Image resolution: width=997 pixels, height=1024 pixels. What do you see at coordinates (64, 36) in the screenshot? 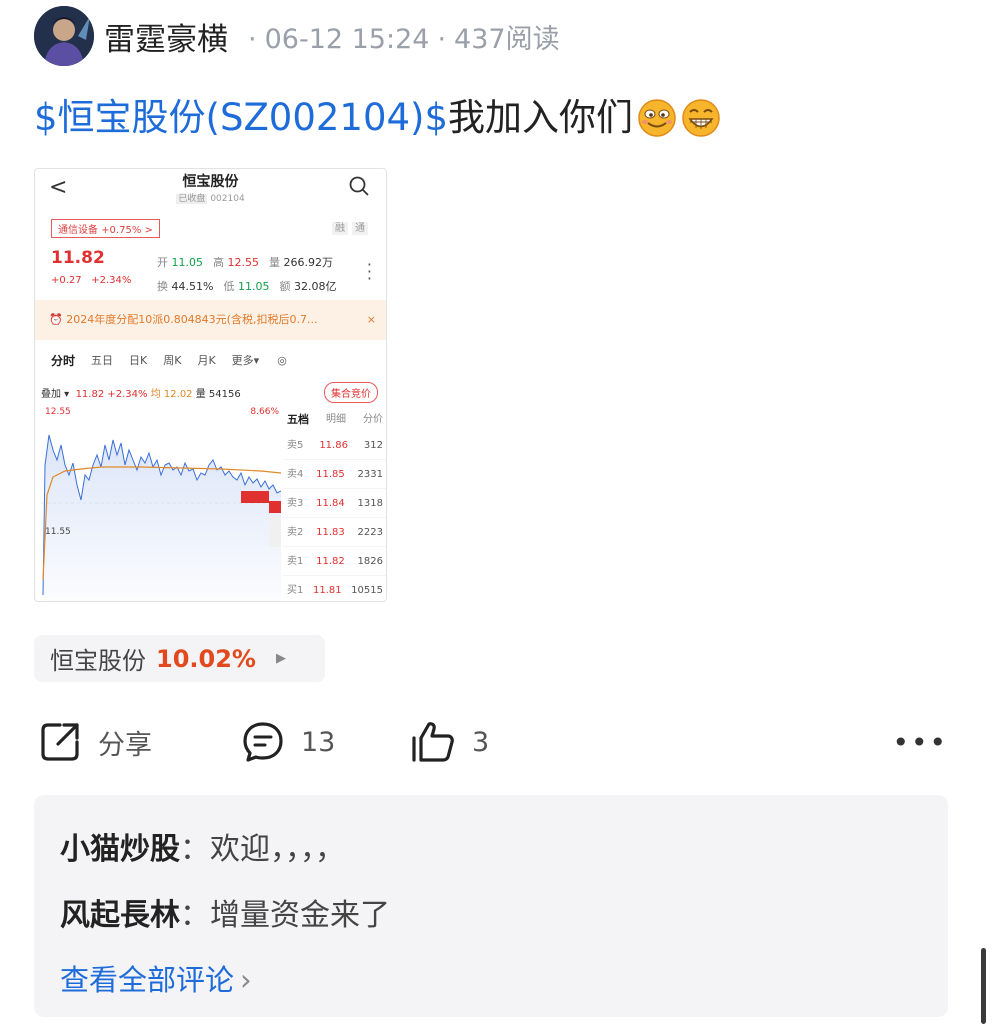
I see `author-avatar` at bounding box center [64, 36].